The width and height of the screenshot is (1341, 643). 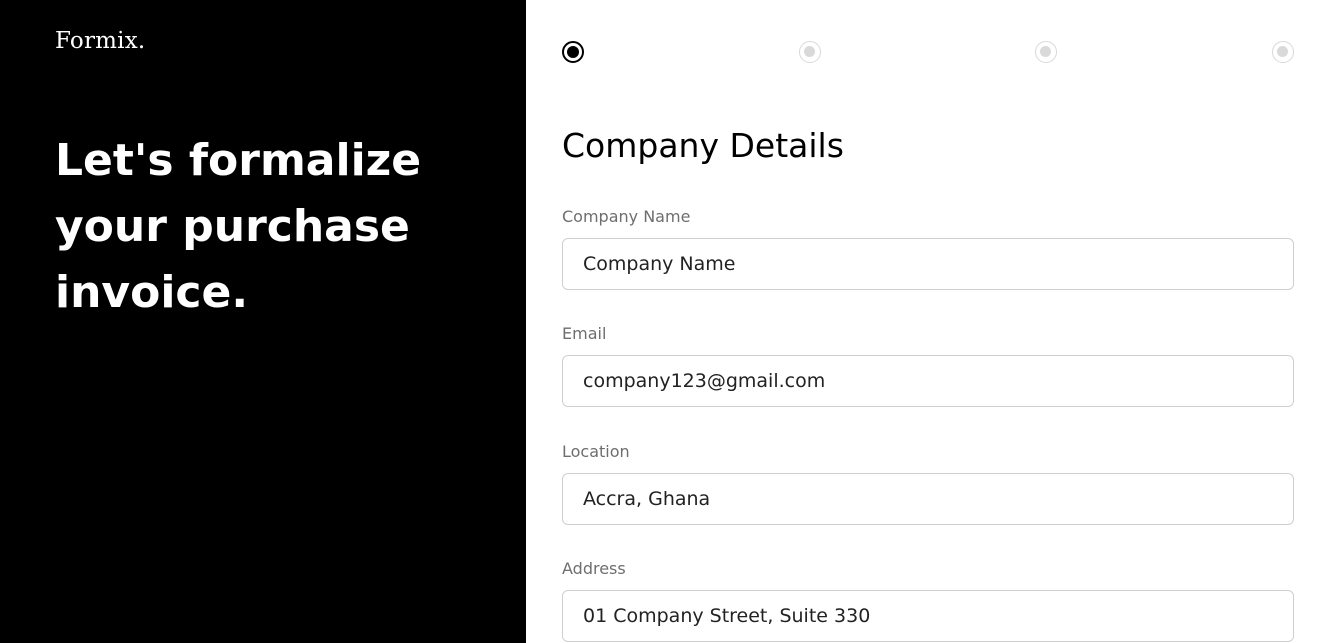 I want to click on location-input, so click(x=928, y=499).